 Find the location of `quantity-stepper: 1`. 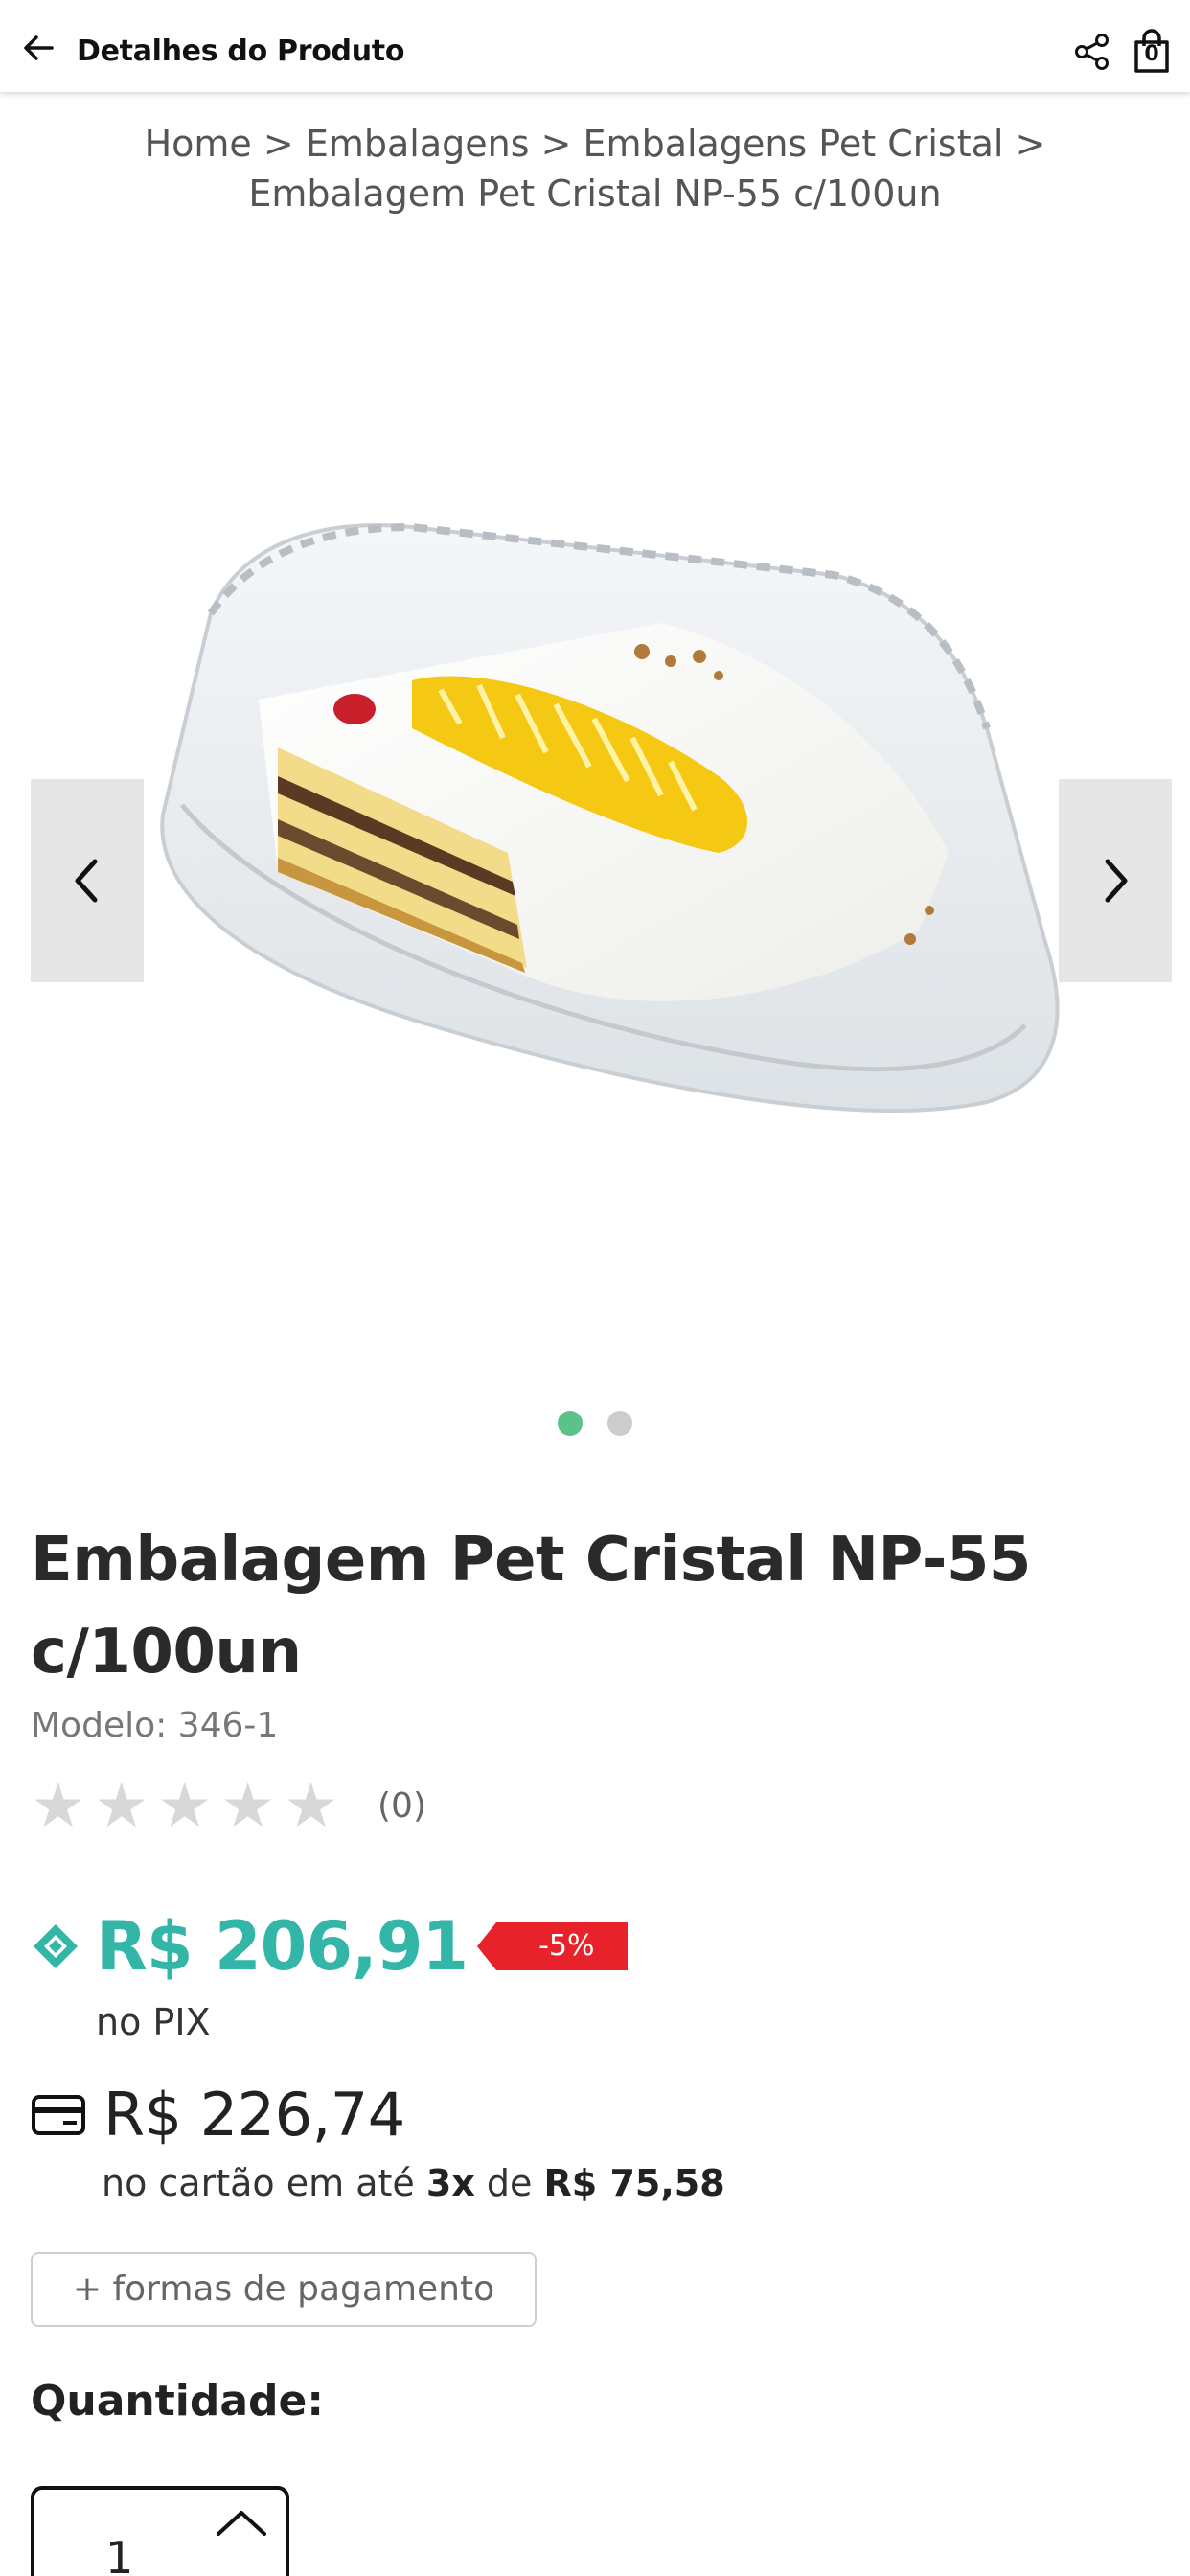

quantity-stepper: 1 is located at coordinates (160, 2531).